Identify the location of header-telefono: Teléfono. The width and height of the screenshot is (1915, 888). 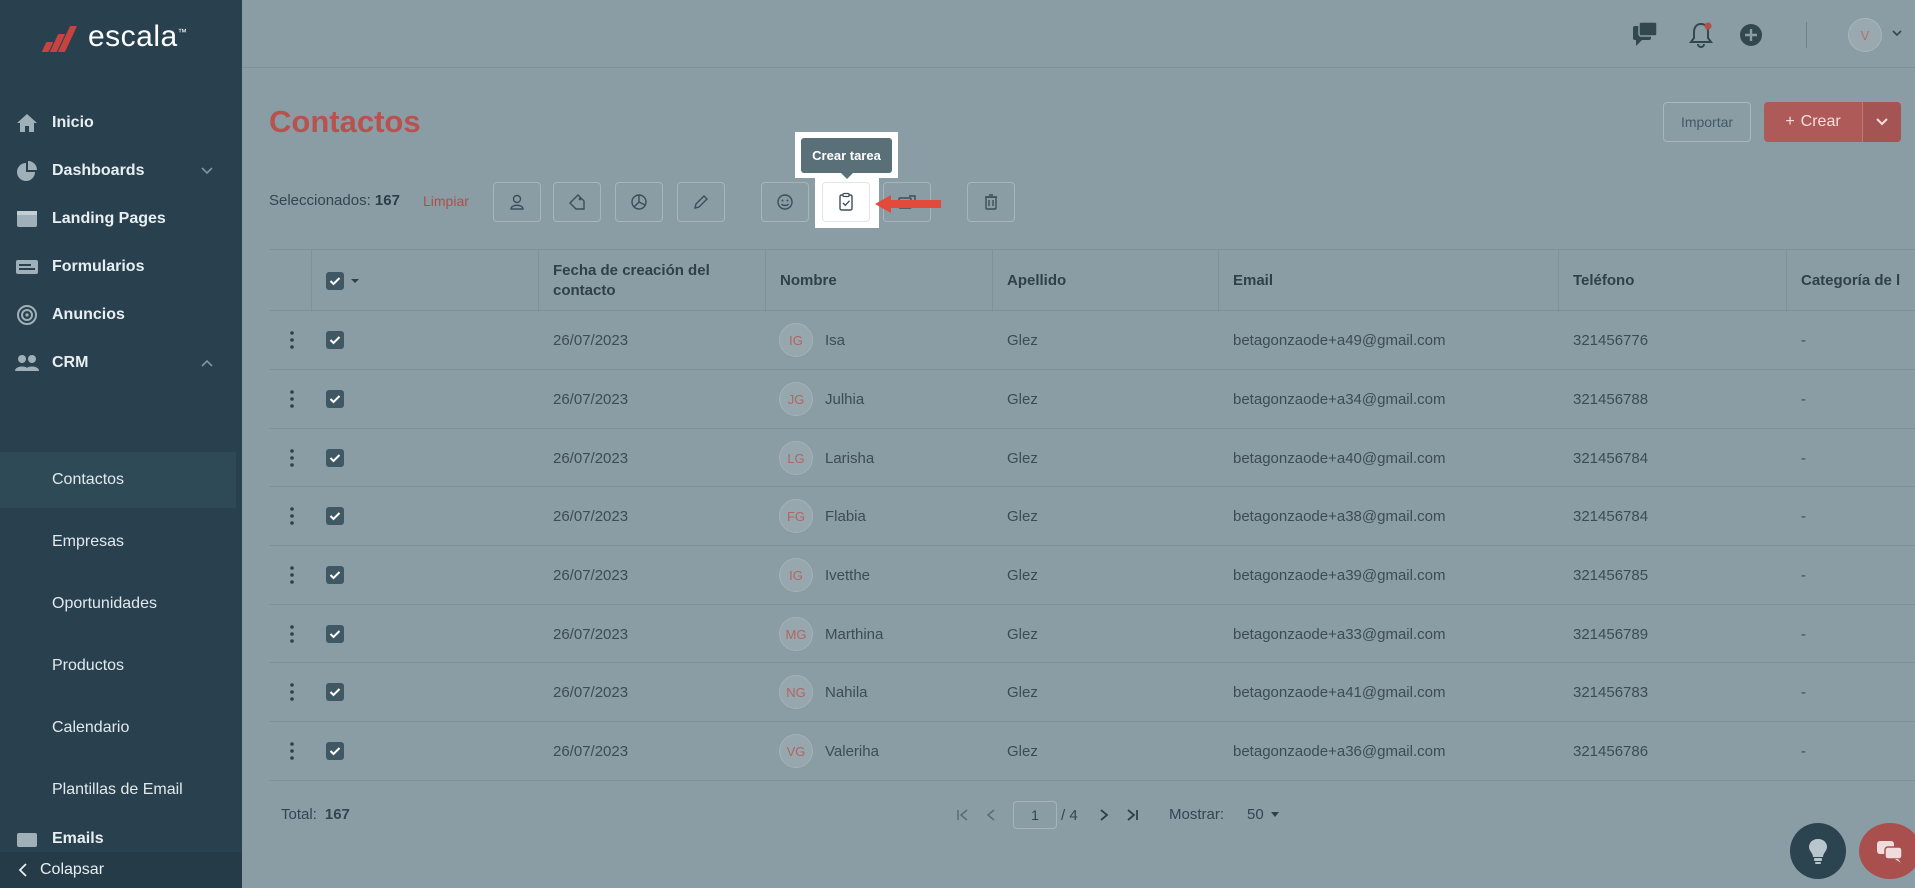
(1672, 281).